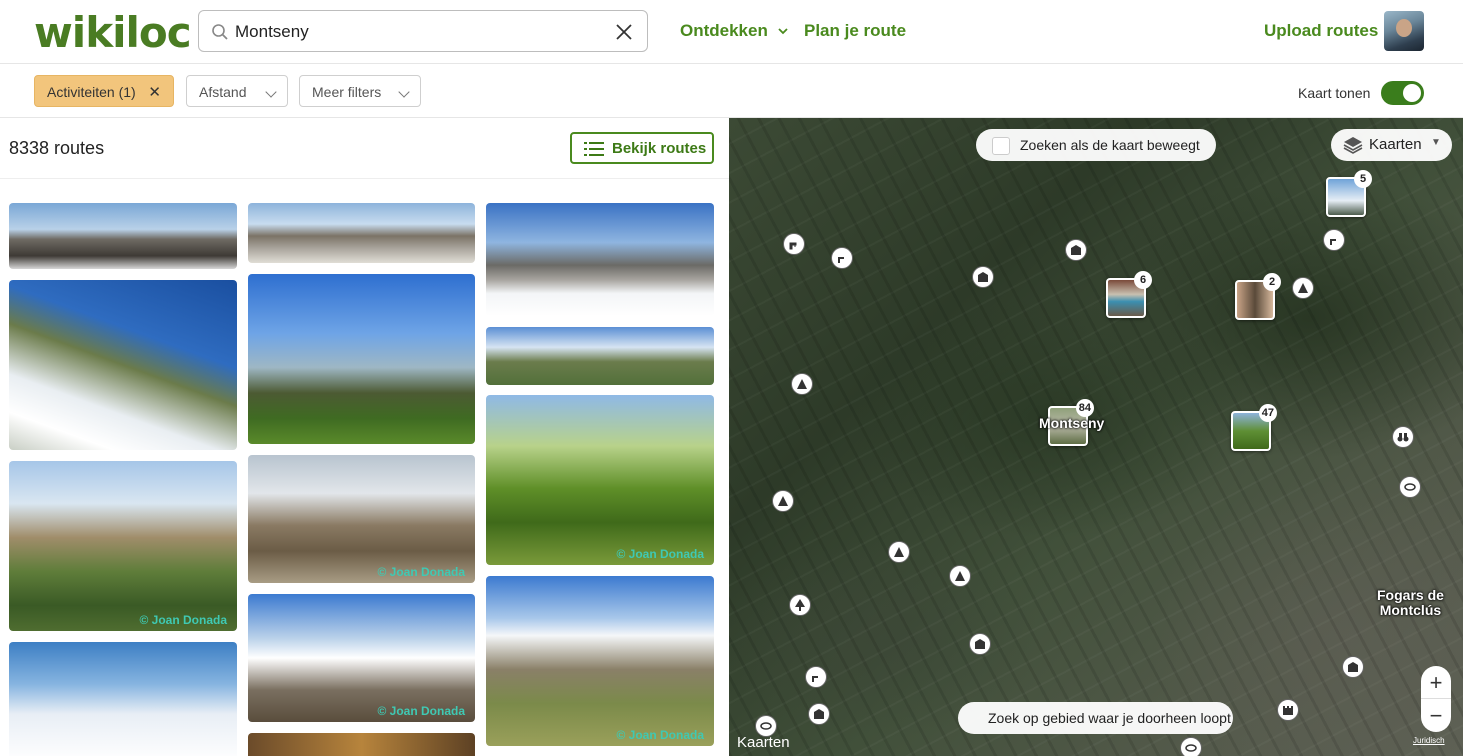 The image size is (1463, 756). What do you see at coordinates (1258, 296) in the screenshot?
I see `route-cluster: 2` at bounding box center [1258, 296].